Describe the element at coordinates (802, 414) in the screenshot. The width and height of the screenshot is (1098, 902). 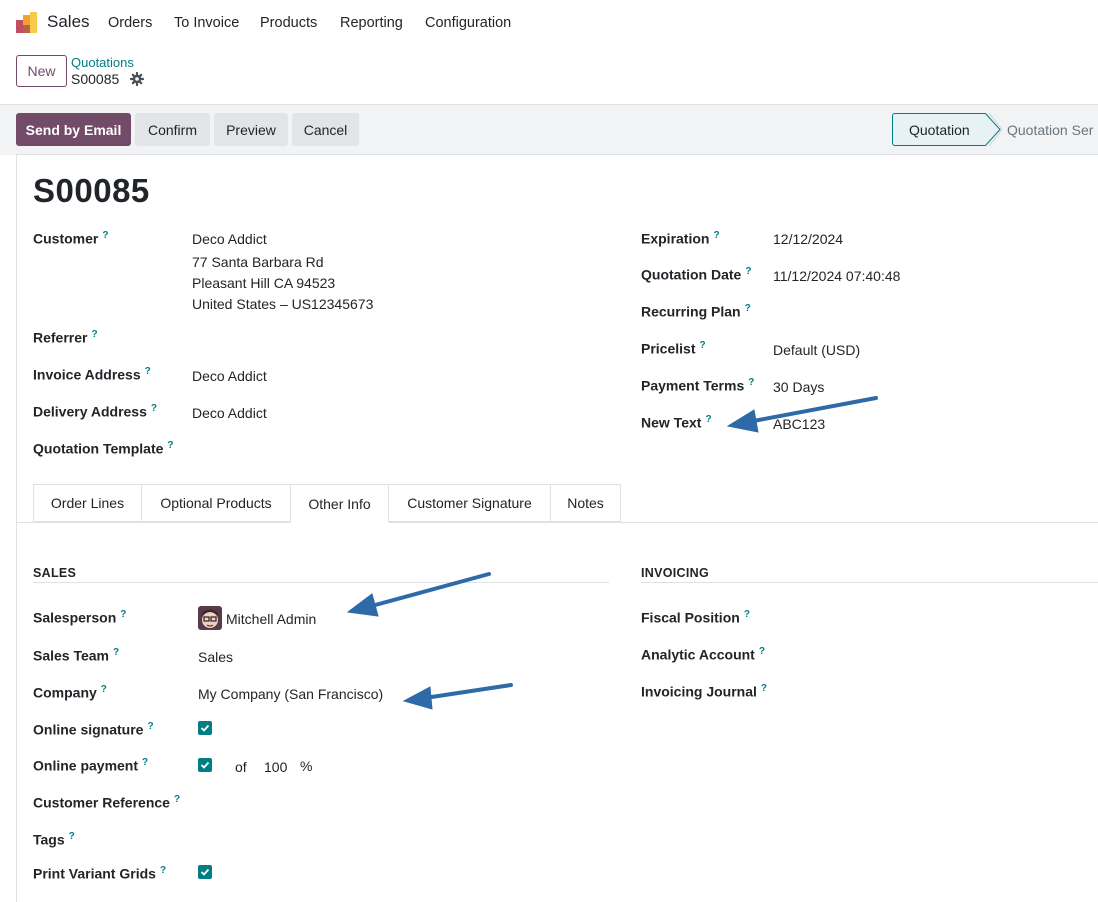
I see `annotation-arrow-new-text` at that location.